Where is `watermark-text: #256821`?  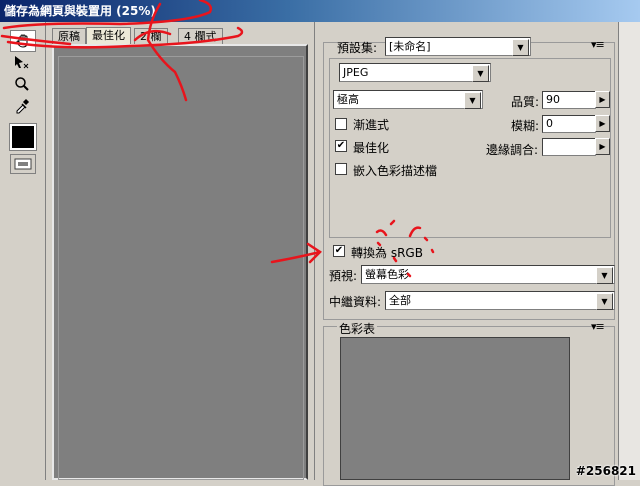
watermark-text: #256821 is located at coordinates (605, 471).